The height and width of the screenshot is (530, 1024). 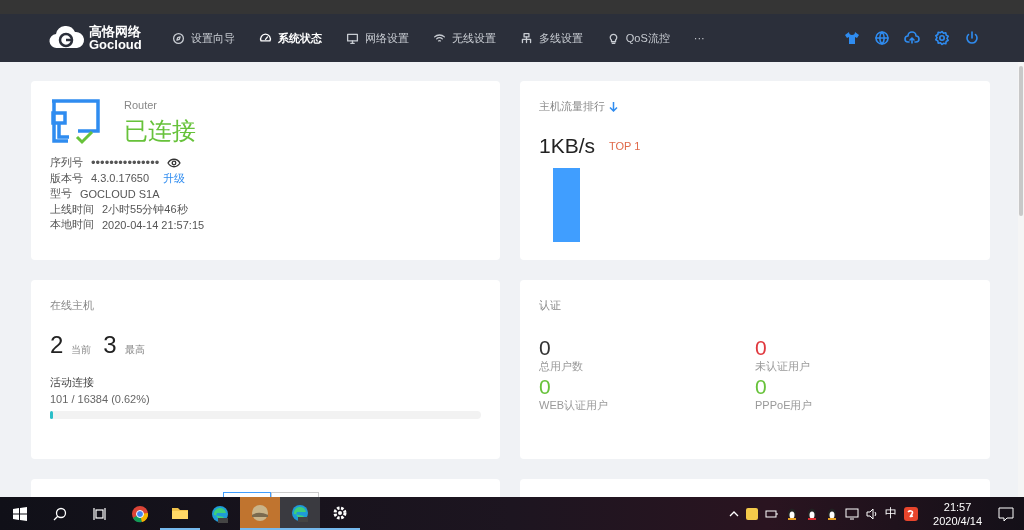 What do you see at coordinates (891, 513) in the screenshot?
I see `input-method: 中` at bounding box center [891, 513].